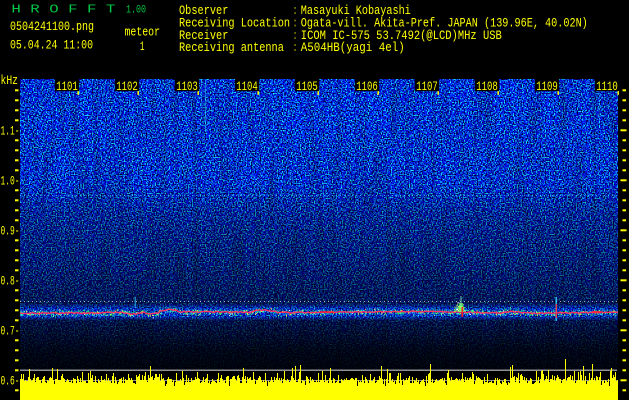 Image resolution: width=629 pixels, height=400 pixels. I want to click on svg-text: 1109, so click(547, 86).